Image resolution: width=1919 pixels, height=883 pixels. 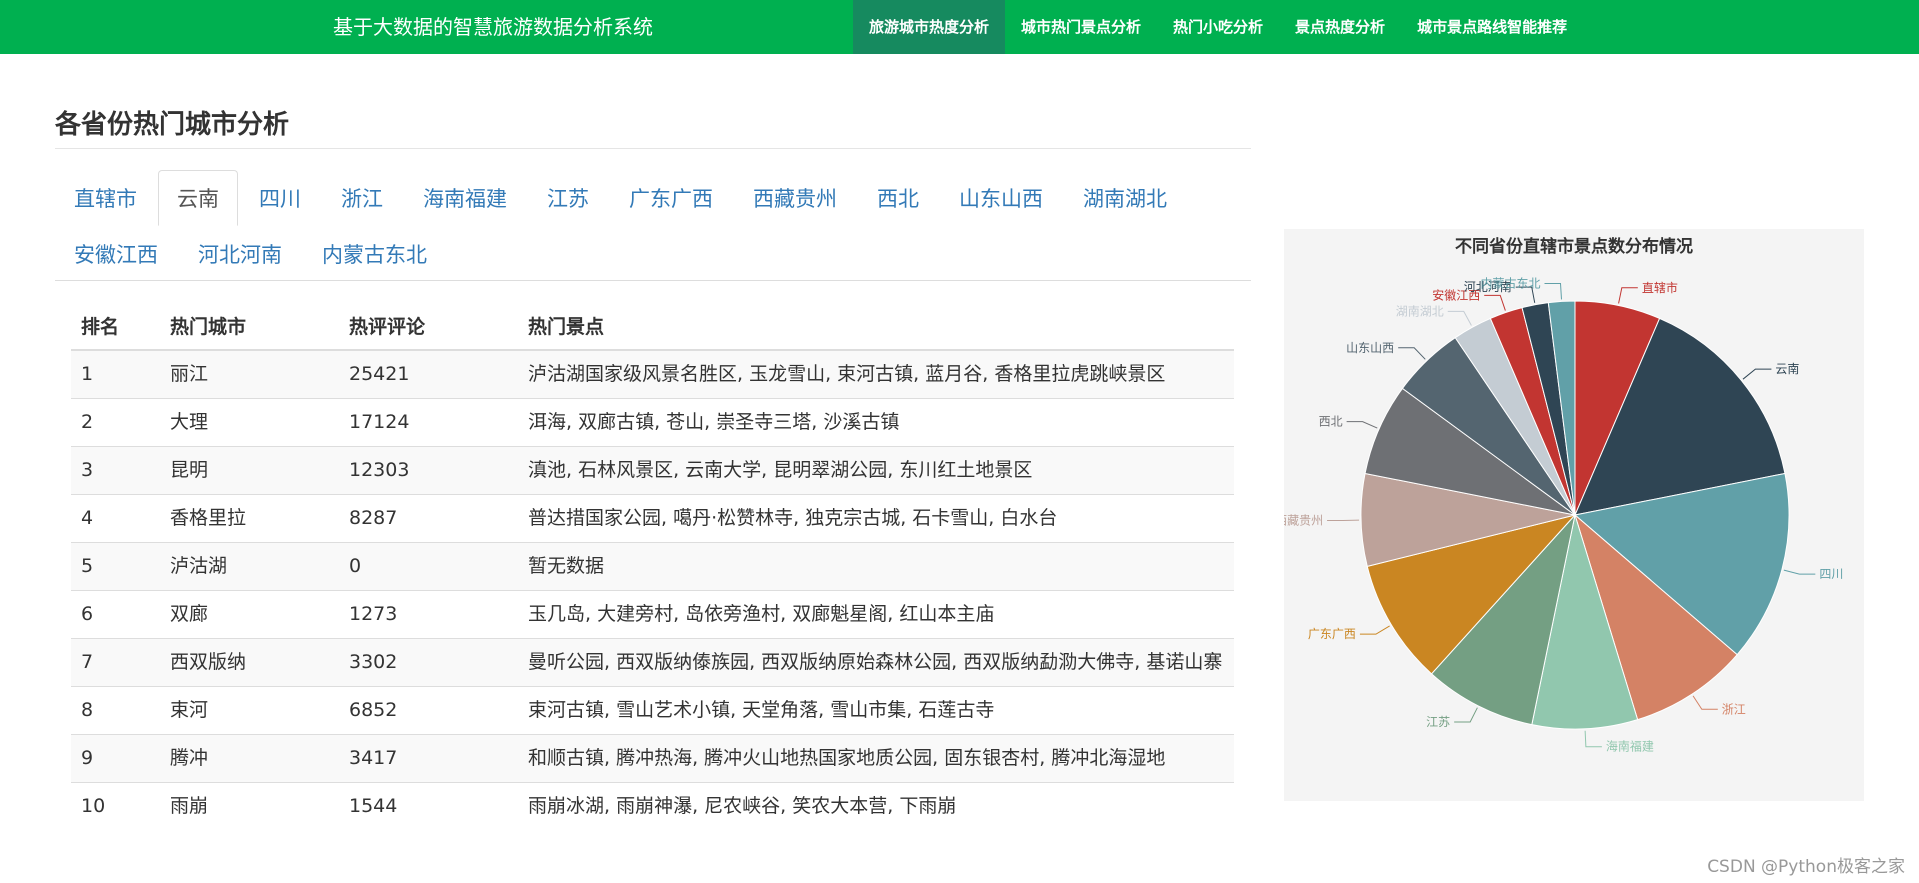 What do you see at coordinates (249, 614) in the screenshot?
I see `city-cell: 双廊` at bounding box center [249, 614].